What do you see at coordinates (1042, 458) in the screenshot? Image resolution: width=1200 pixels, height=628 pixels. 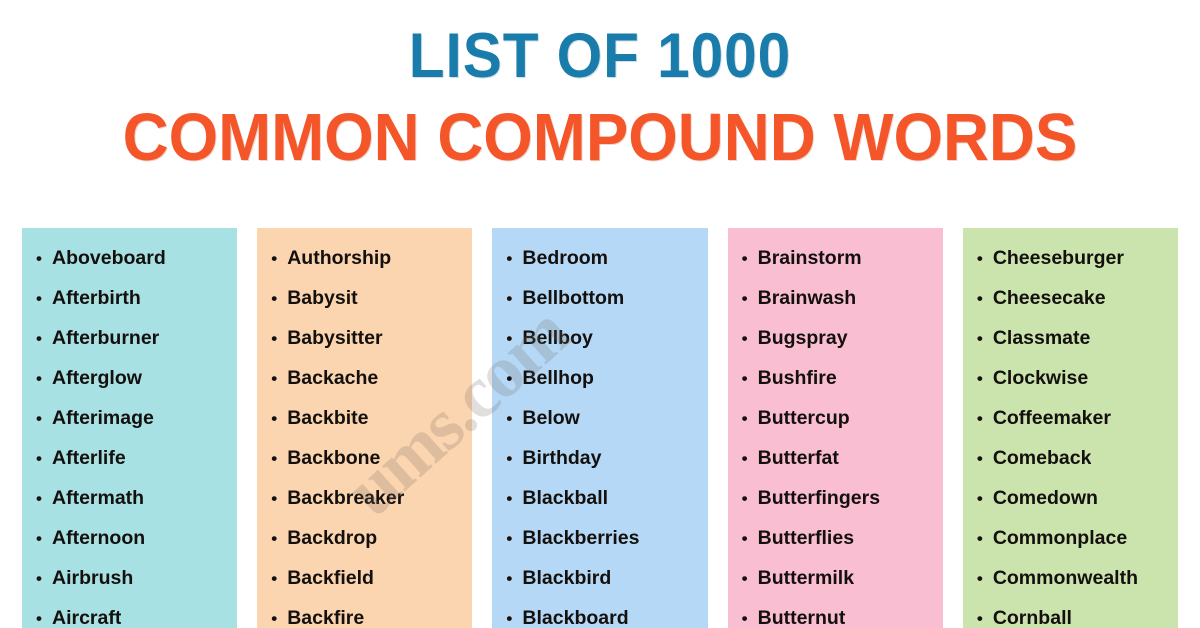 I see `word-label: Comeback` at bounding box center [1042, 458].